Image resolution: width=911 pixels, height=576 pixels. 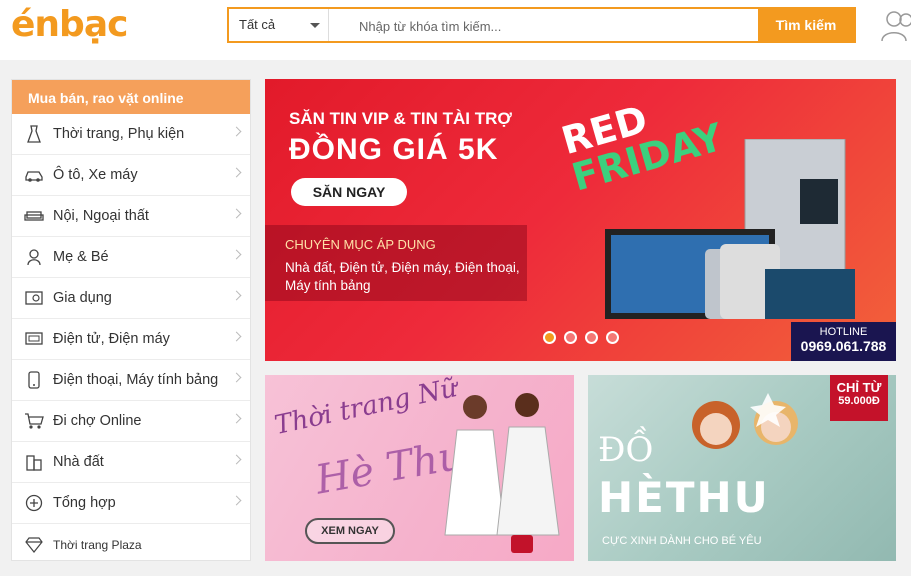 I want to click on sidebar-item-label: Thời trang Plaza, so click(x=97, y=544).